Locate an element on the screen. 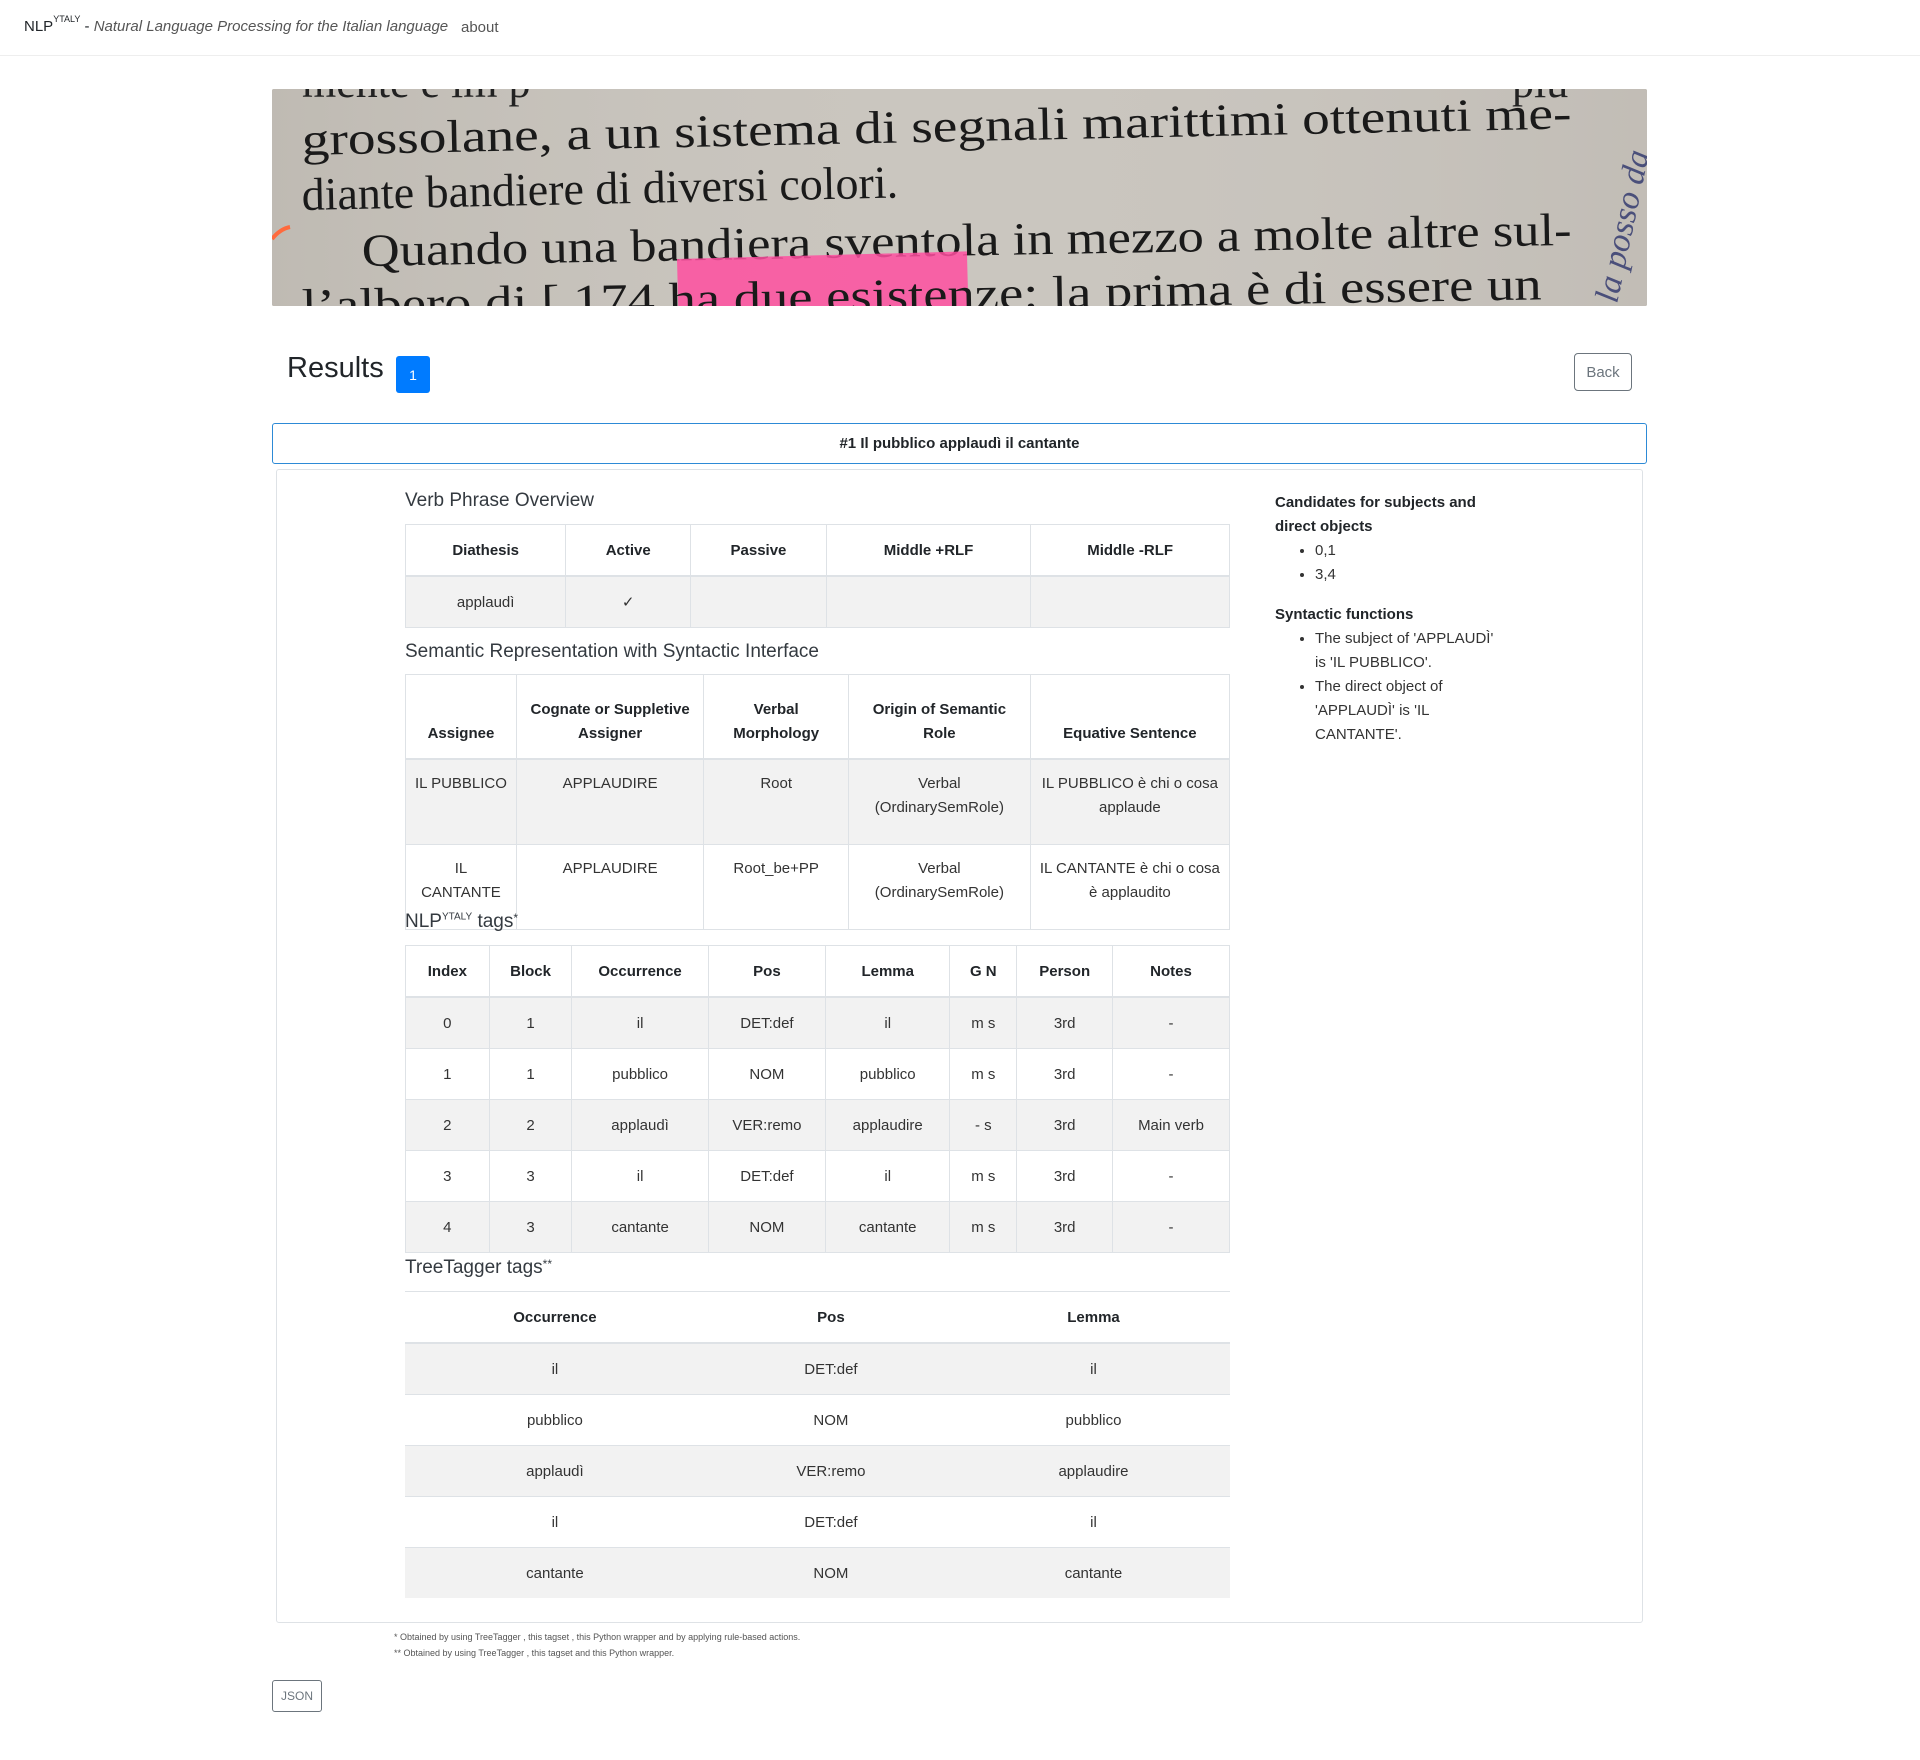 Image resolution: width=1920 pixels, height=1760 pixels. list-item: 0,1 is located at coordinates (1415, 551).